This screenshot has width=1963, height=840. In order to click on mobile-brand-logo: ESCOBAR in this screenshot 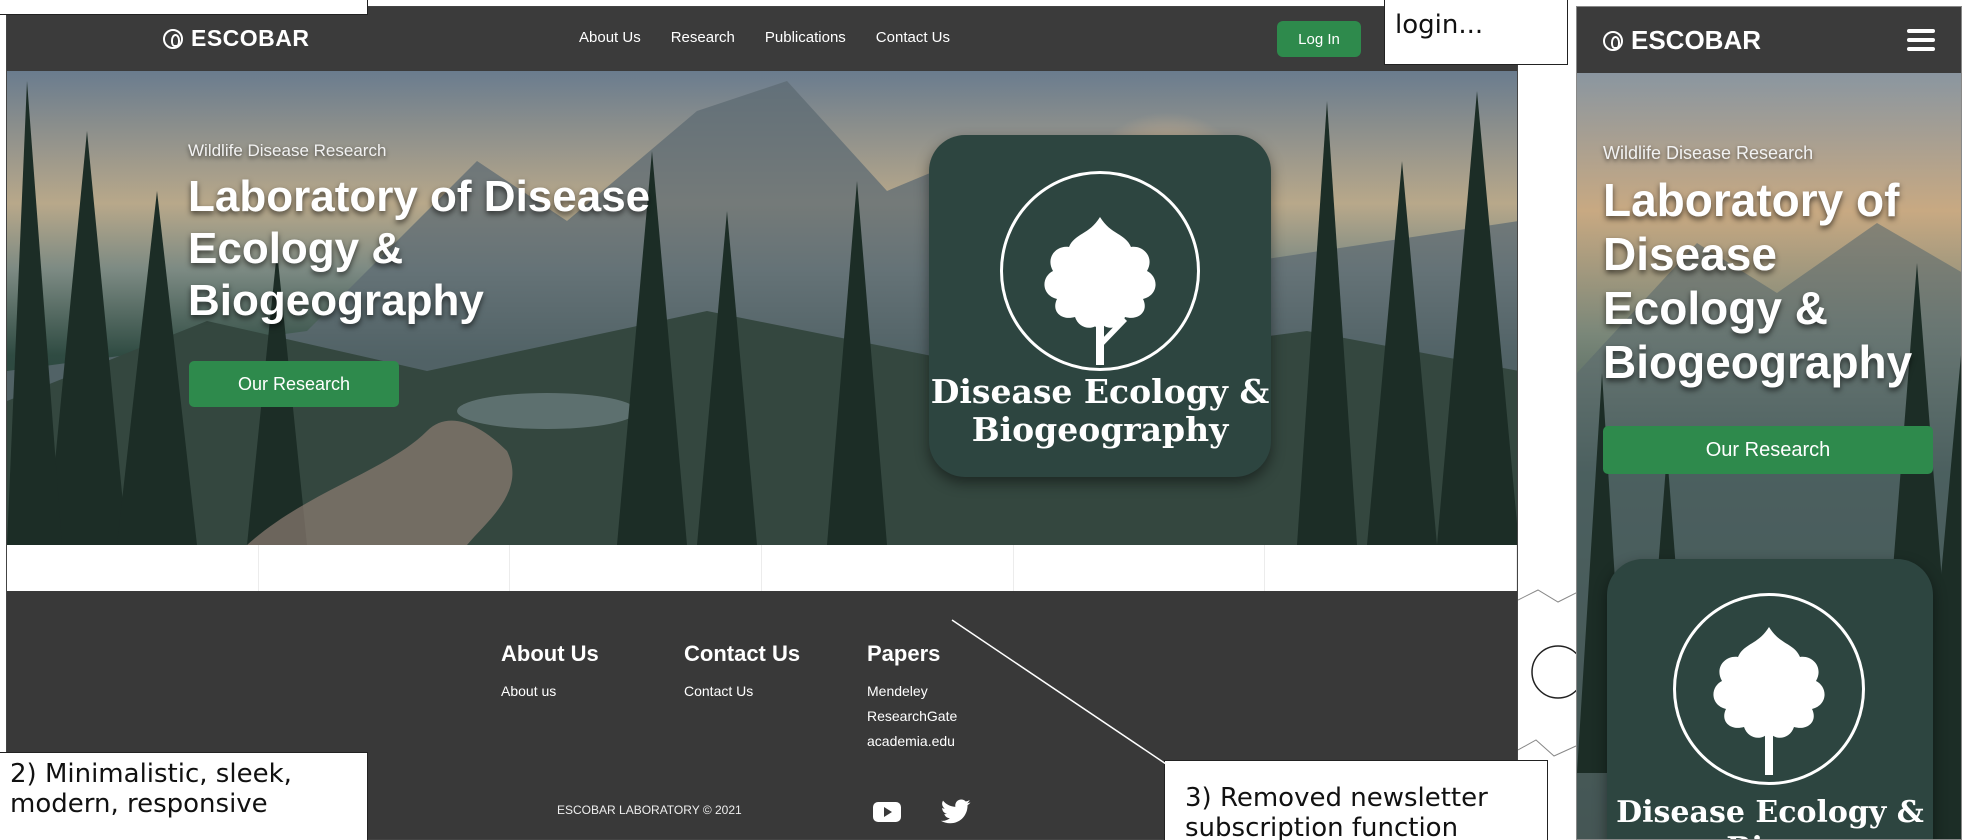, I will do `click(1682, 40)`.